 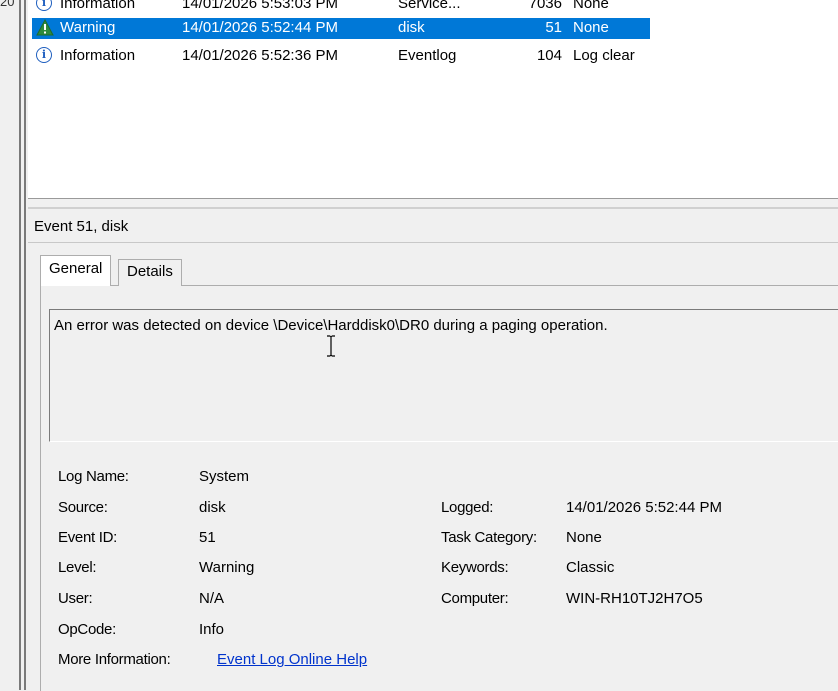 What do you see at coordinates (549, 55) in the screenshot?
I see `event-id: 104` at bounding box center [549, 55].